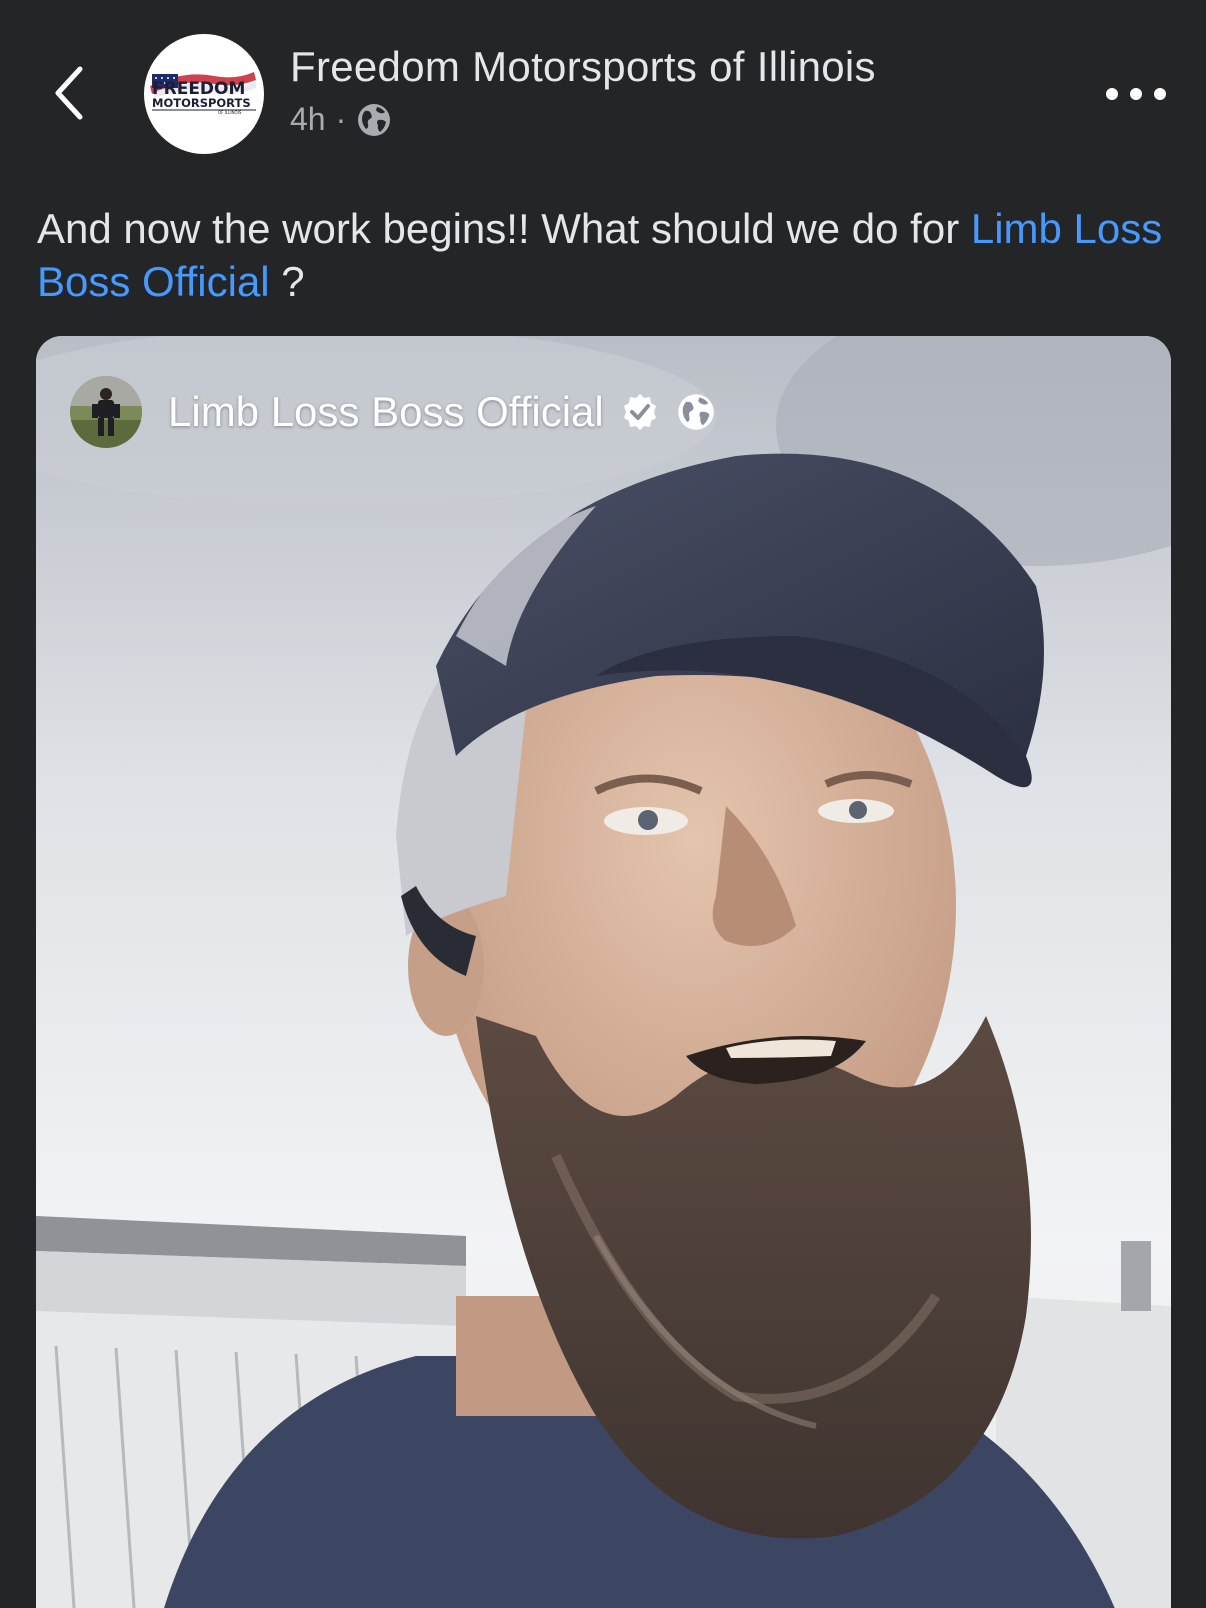 This screenshot has height=1608, width=1206. What do you see at coordinates (287, 281) in the screenshot?
I see `post-text-end: ?` at bounding box center [287, 281].